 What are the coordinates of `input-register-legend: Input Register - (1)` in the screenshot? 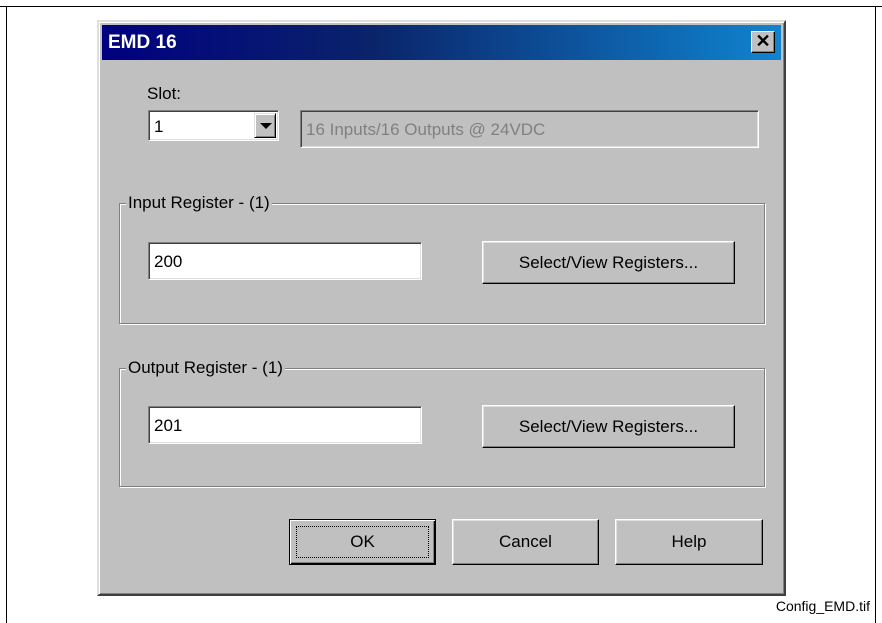 It's located at (199, 203).